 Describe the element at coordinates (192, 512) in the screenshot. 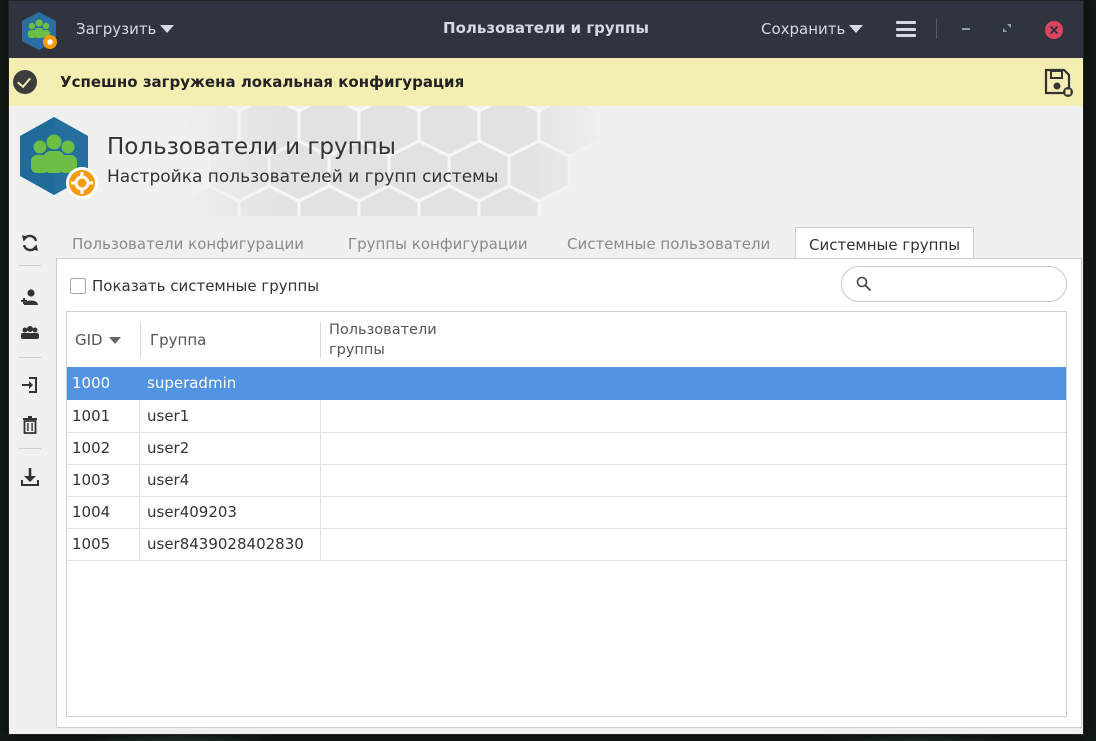

I see `cell-group: user409203` at that location.